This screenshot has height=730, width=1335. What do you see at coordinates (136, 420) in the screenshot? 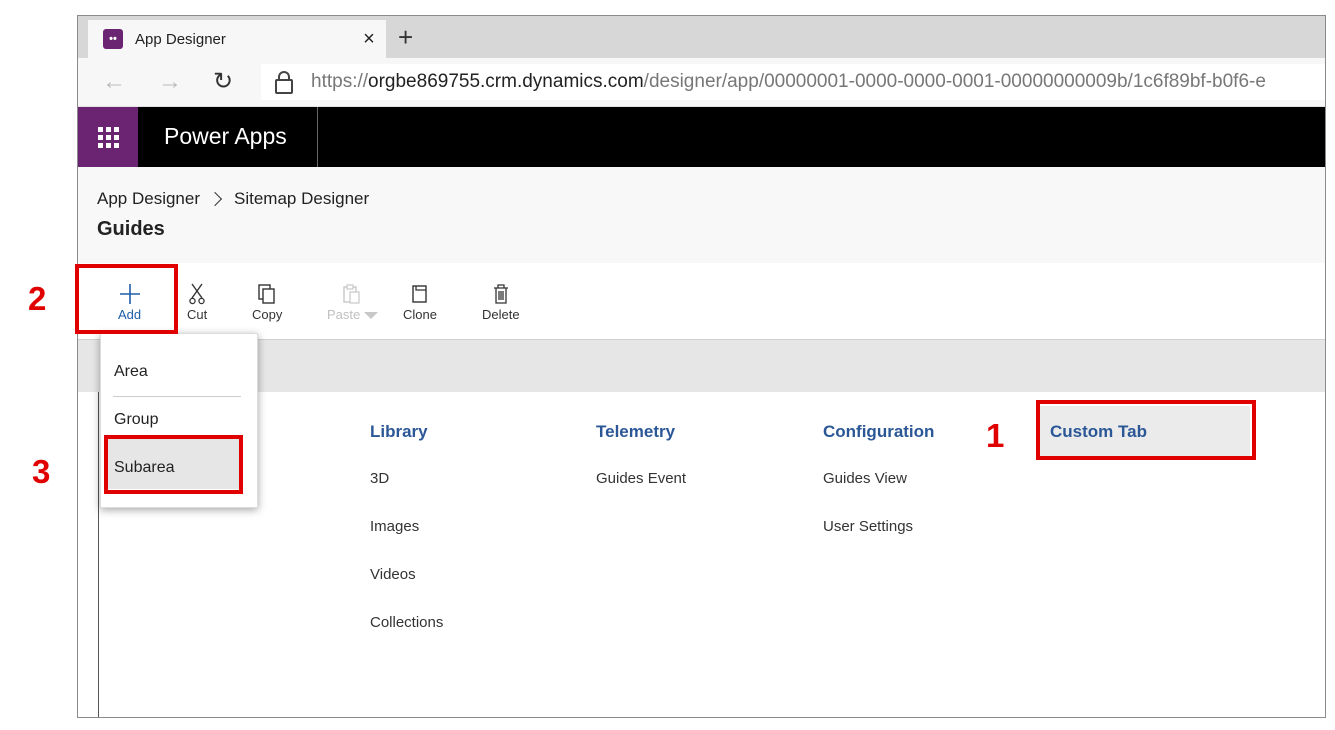
I see `menu-item-group: Group` at bounding box center [136, 420].